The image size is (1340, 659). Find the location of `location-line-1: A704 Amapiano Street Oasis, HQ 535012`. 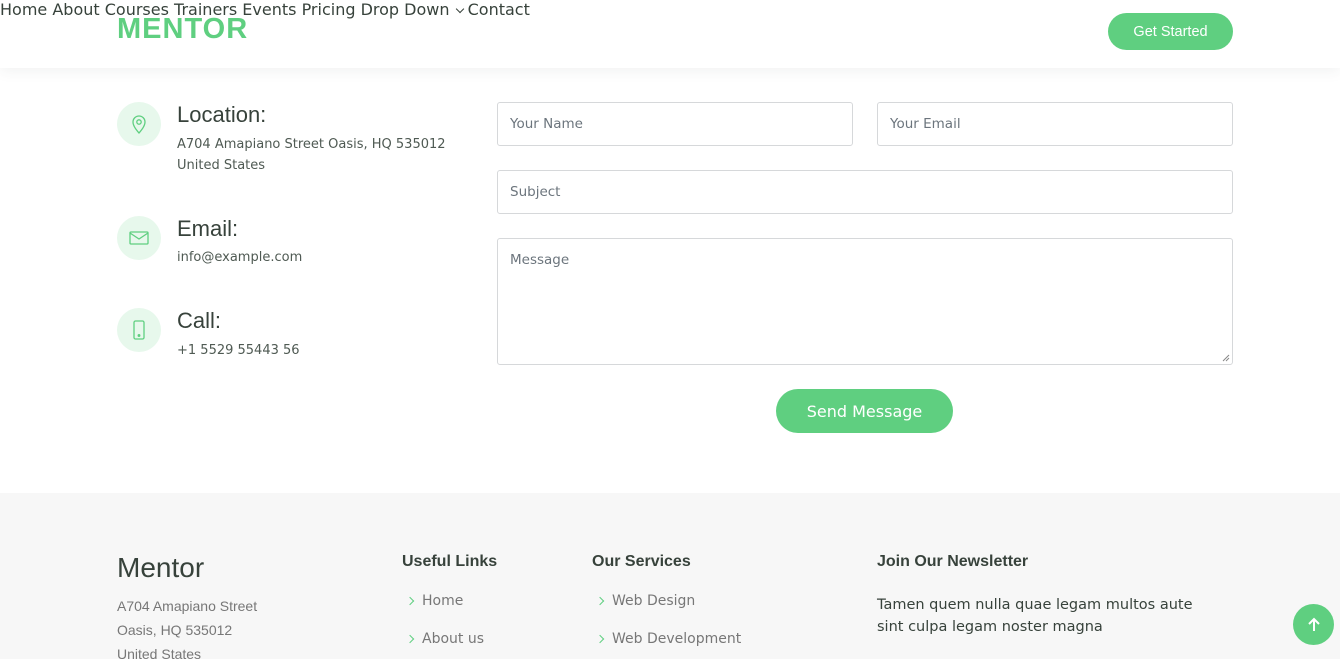

location-line-1: A704 Amapiano Street Oasis, HQ 535012 is located at coordinates (311, 144).